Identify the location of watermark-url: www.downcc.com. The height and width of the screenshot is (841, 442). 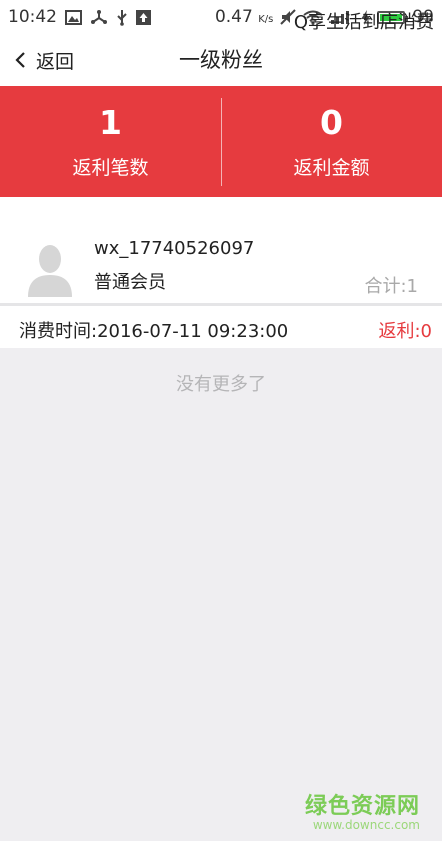
(366, 825).